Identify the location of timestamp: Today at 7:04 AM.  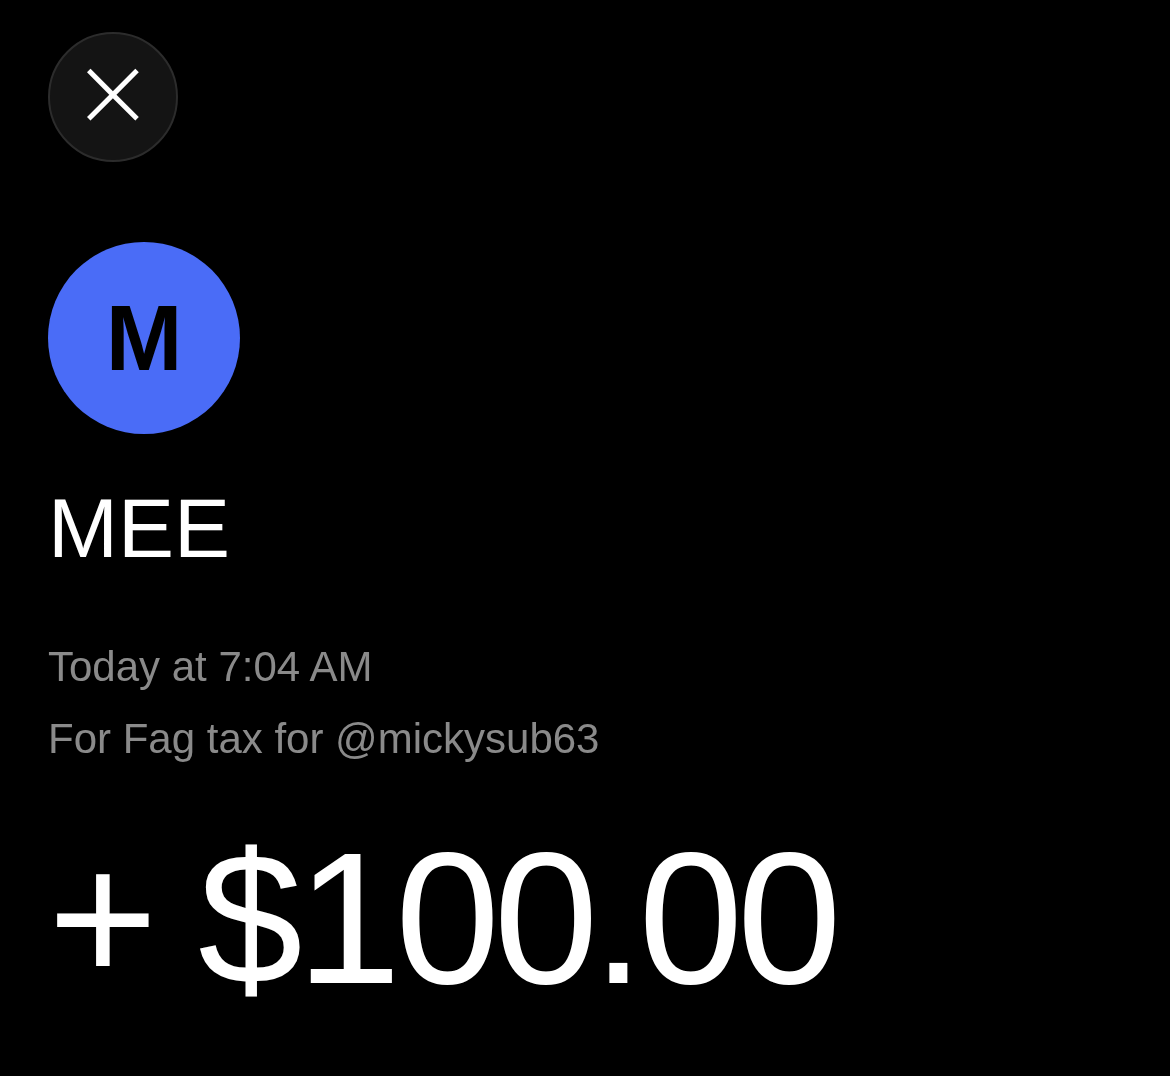
(210, 666).